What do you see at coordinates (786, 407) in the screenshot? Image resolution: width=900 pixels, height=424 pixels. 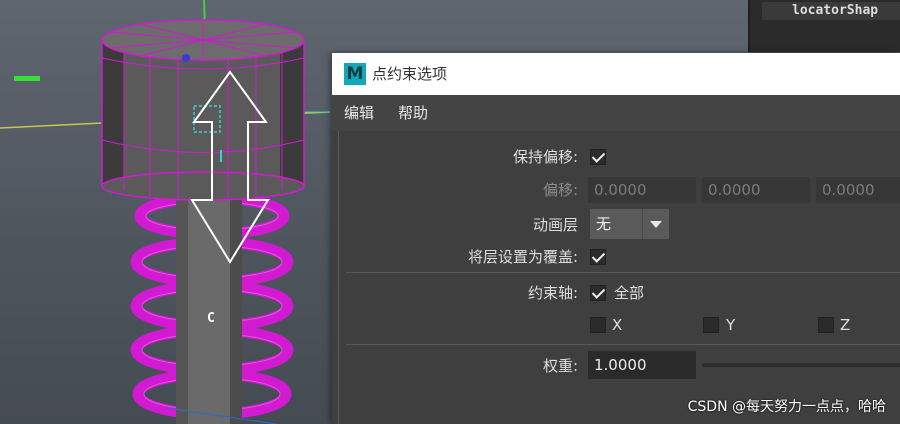 I see `watermark: CSDN @每天努力一点点，哈哈` at bounding box center [786, 407].